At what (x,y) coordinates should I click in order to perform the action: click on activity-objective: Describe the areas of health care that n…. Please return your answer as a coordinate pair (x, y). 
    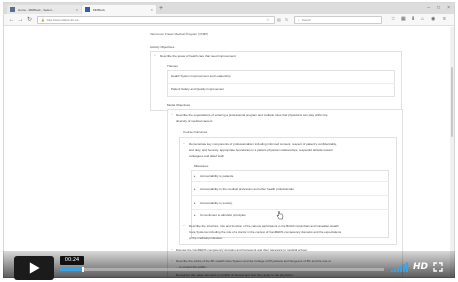
    Looking at the image, I should click on (198, 56).